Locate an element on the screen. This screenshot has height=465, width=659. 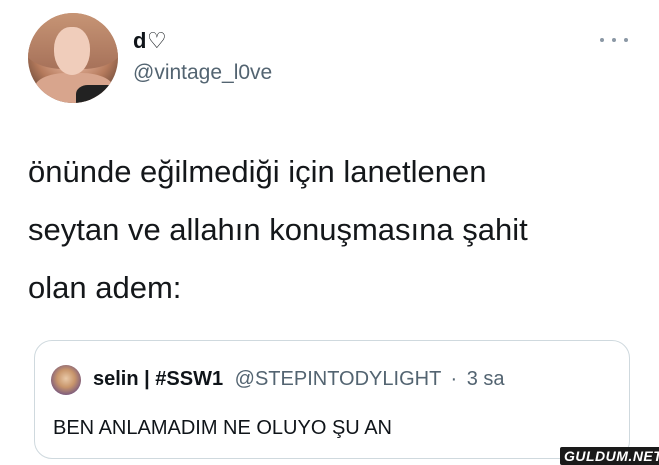
author-avatar is located at coordinates (73, 58).